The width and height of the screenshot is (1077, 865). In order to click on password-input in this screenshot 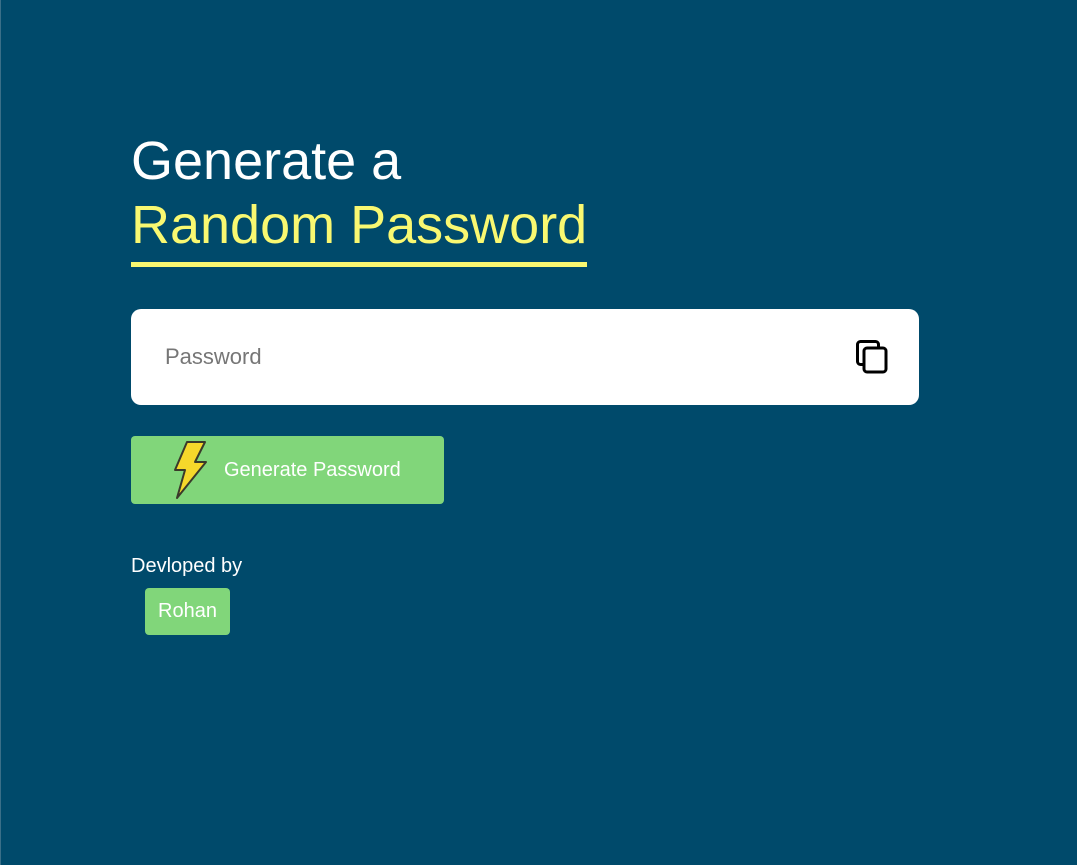, I will do `click(509, 357)`.